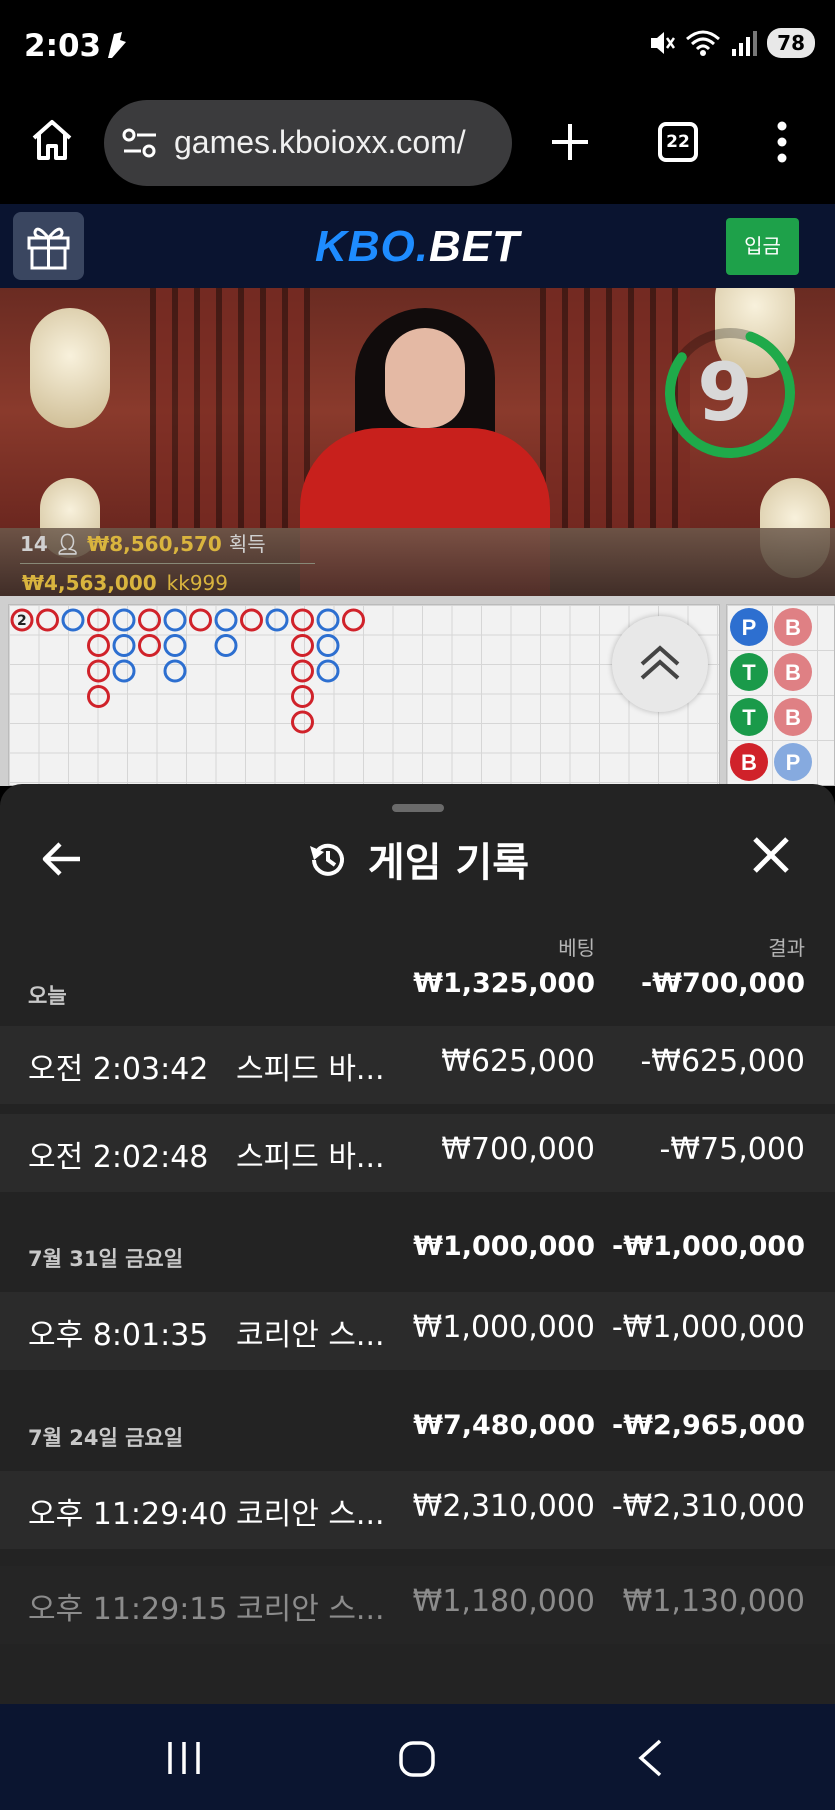  What do you see at coordinates (650, 1758) in the screenshot?
I see `back-icon` at bounding box center [650, 1758].